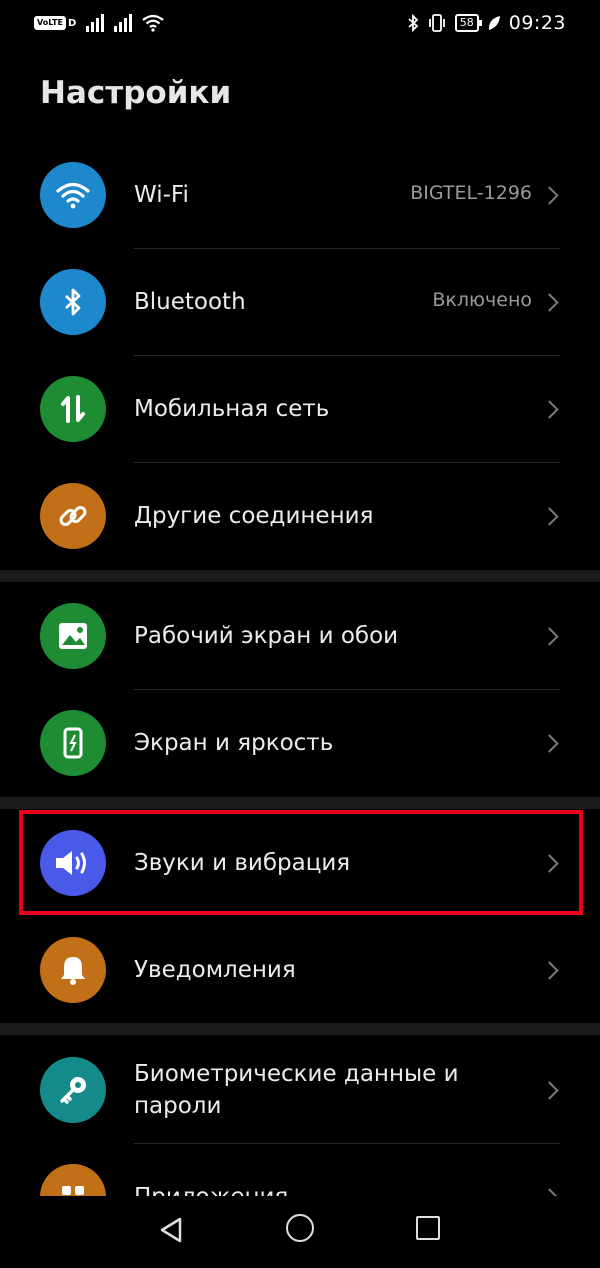 The height and width of the screenshot is (1268, 600). Describe the element at coordinates (73, 516) in the screenshot. I see `link-icon` at that location.